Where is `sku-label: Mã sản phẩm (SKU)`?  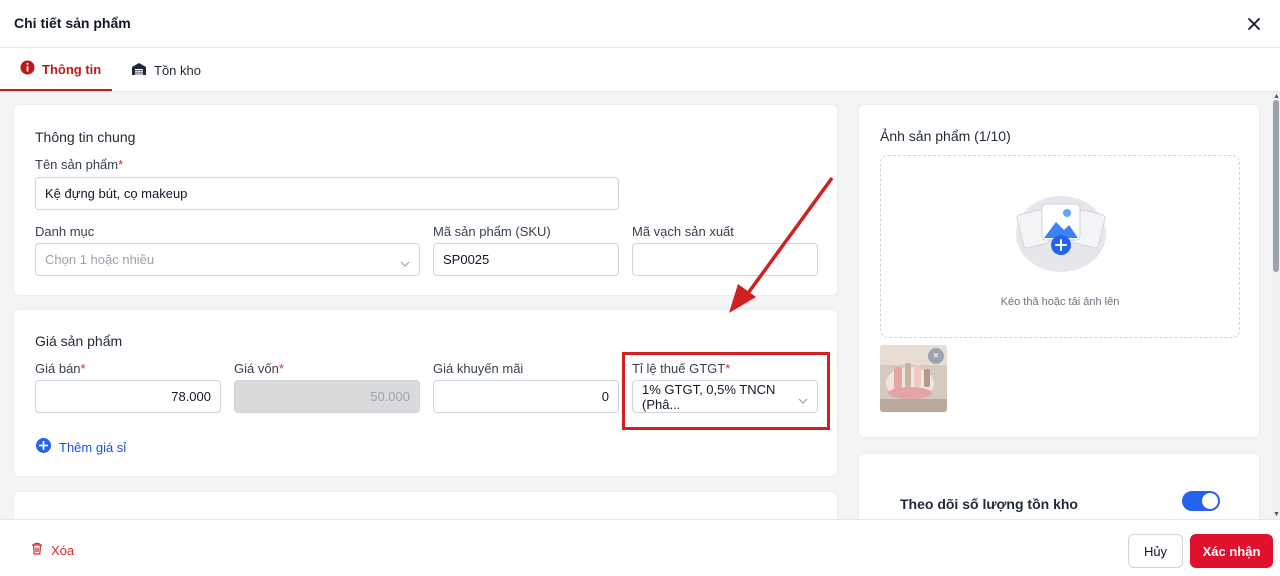
sku-label: Mã sản phẩm (SKU) is located at coordinates (492, 231).